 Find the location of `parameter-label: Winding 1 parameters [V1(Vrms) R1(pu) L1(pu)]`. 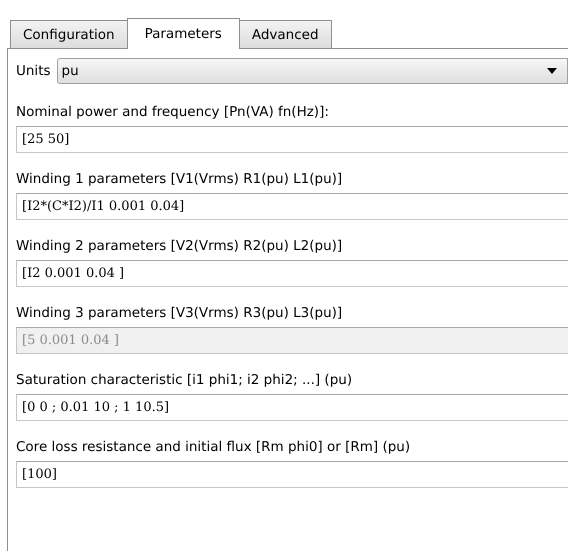

parameter-label: Winding 1 parameters [V1(Vrms) R1(pu) L1(pu)] is located at coordinates (180, 179).